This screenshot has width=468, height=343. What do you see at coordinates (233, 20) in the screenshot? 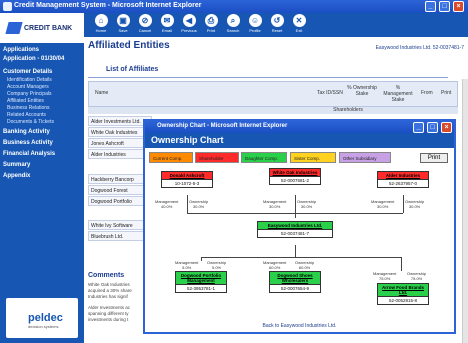
I see `search-icon: ⌕` at bounding box center [233, 20].